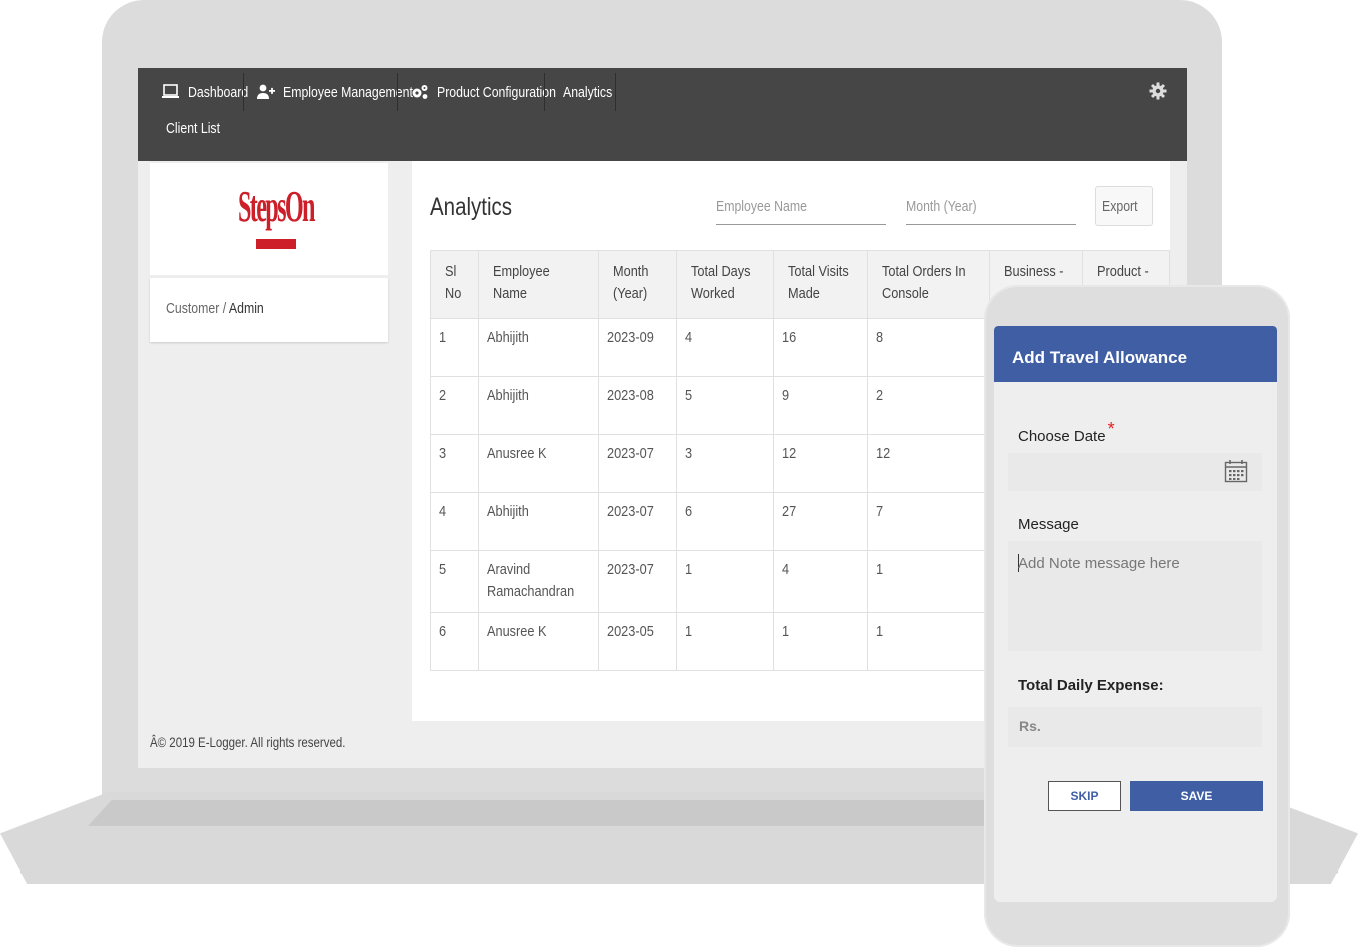 This screenshot has width=1358, height=950. Describe the element at coordinates (801, 211) in the screenshot. I see `employee-name-filter: Employee Name` at that location.